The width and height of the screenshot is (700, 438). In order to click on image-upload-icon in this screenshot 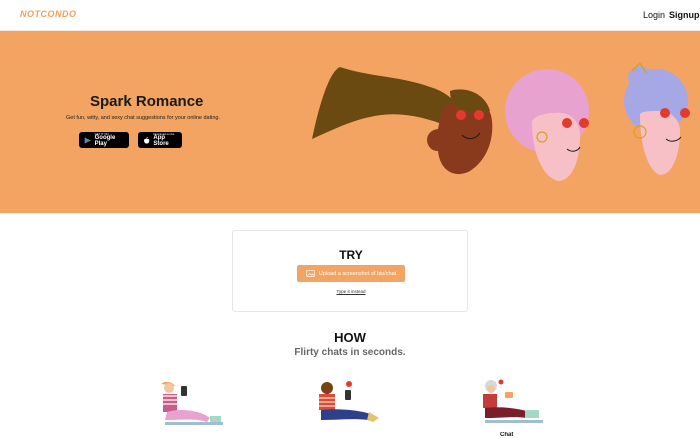, I will do `click(310, 273)`.